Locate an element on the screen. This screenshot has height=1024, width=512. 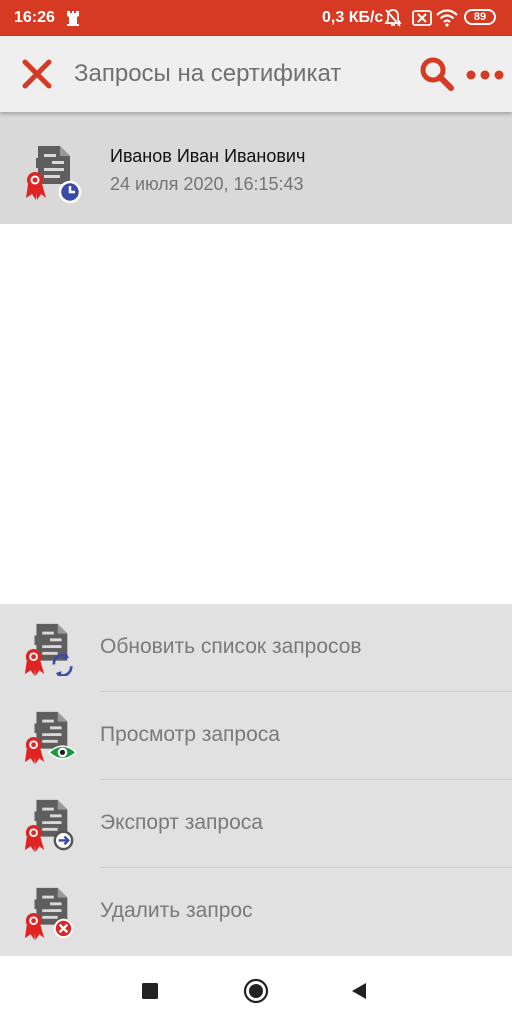
request-name: Иванов Иван Иванович is located at coordinates (208, 156).